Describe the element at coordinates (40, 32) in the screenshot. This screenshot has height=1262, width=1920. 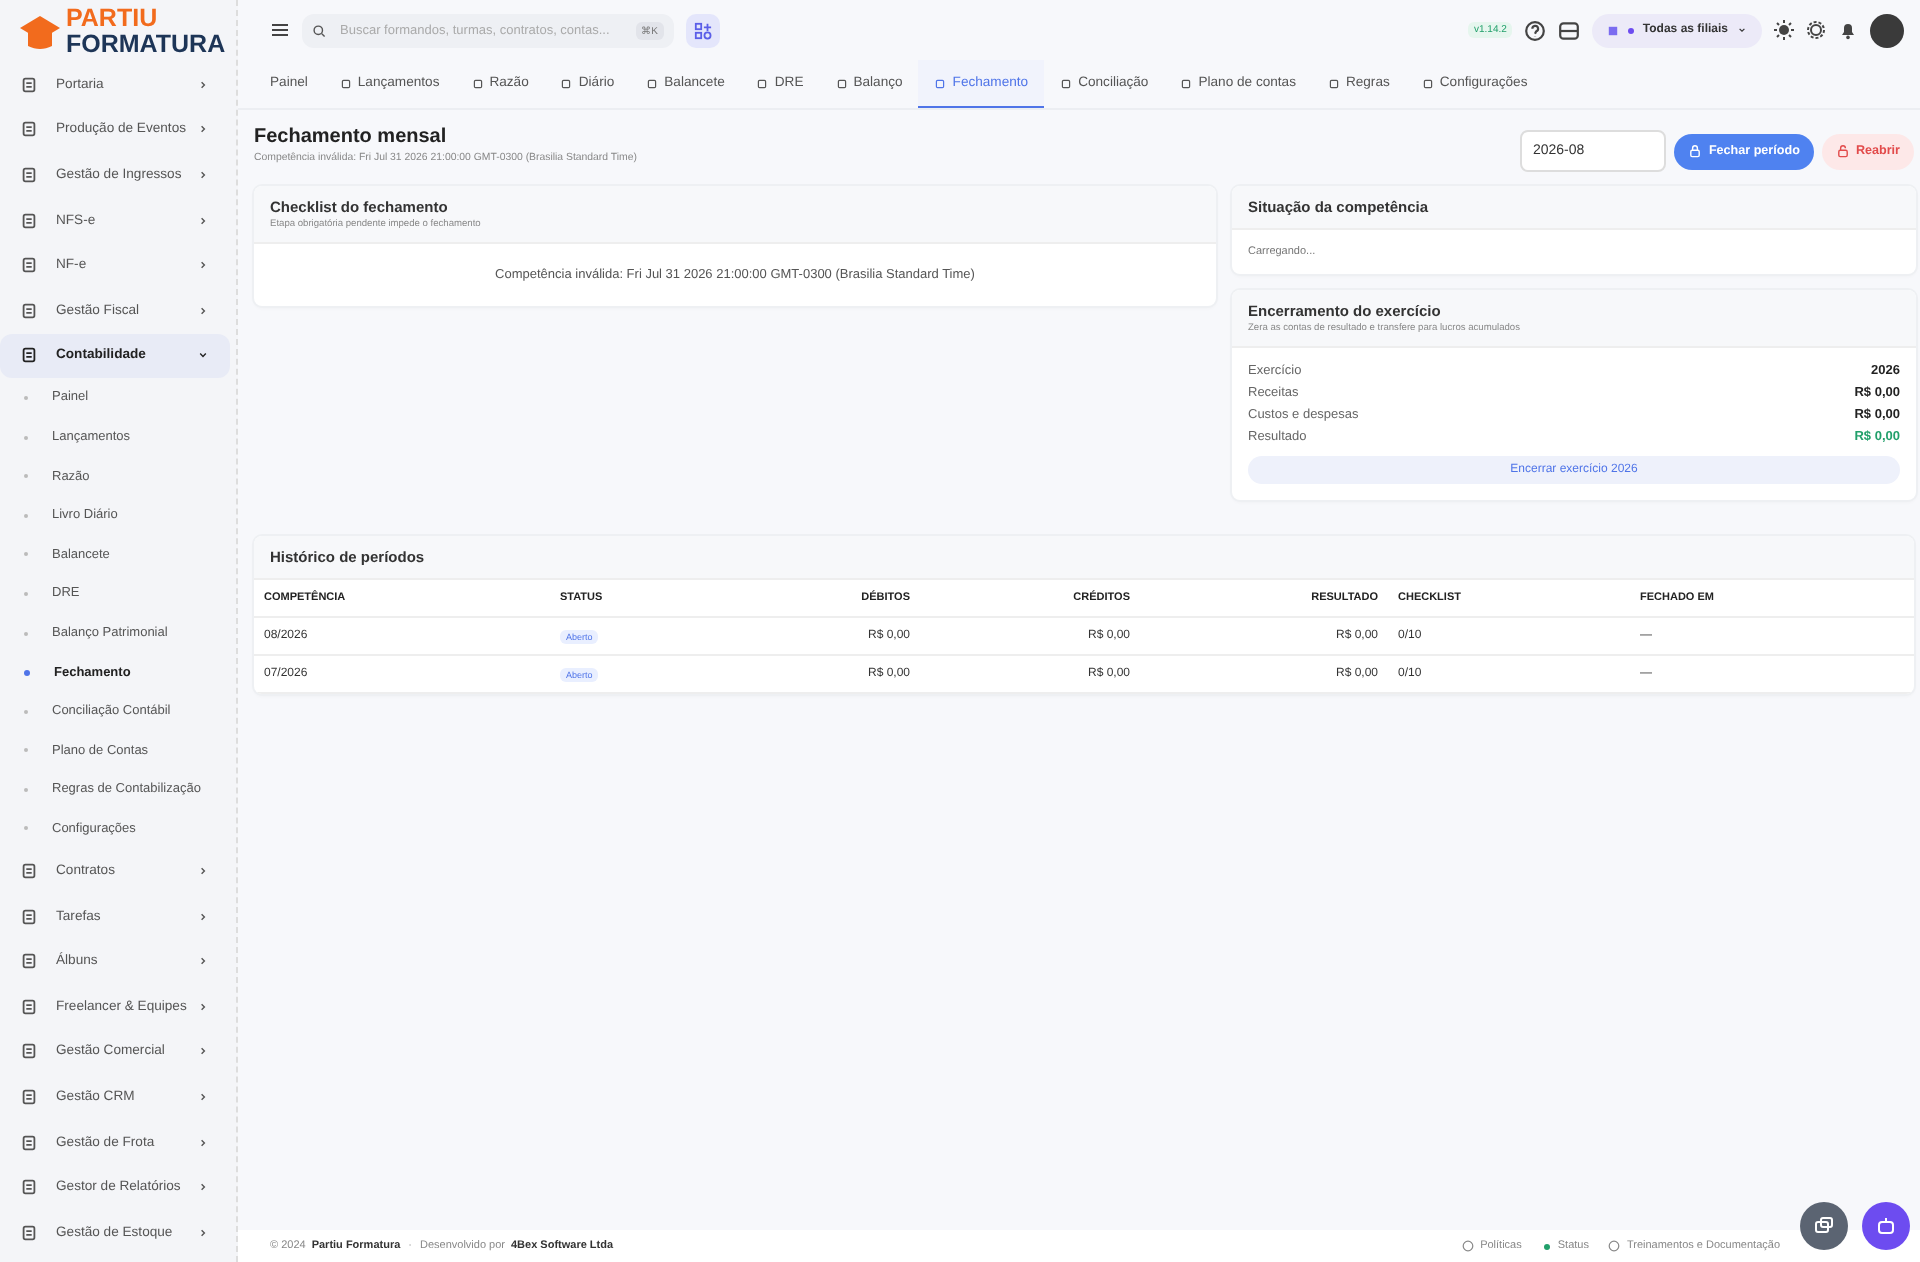
I see `graduation-cap-icon` at that location.